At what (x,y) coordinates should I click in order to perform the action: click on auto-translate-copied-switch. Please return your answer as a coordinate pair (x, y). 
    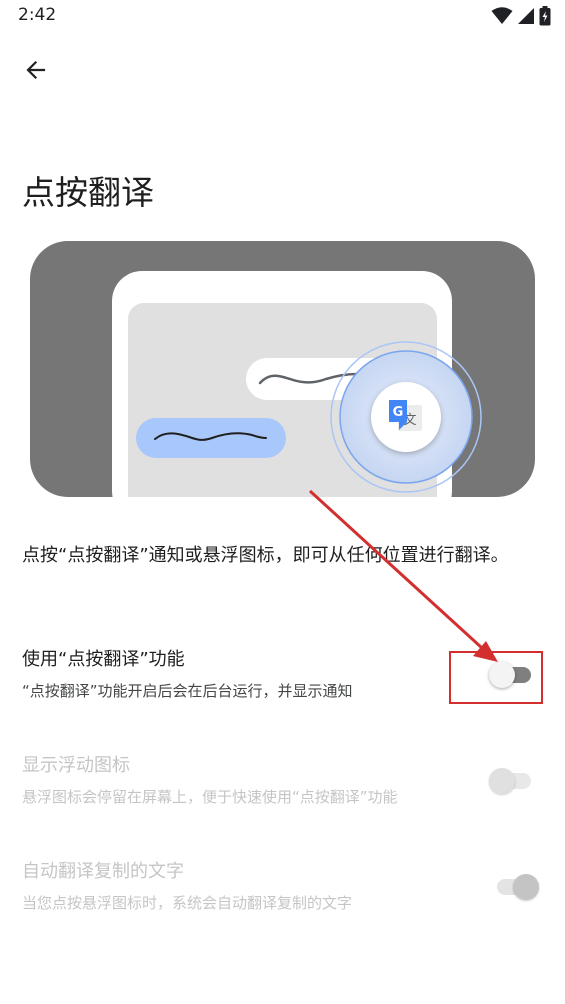
    Looking at the image, I should click on (519, 887).